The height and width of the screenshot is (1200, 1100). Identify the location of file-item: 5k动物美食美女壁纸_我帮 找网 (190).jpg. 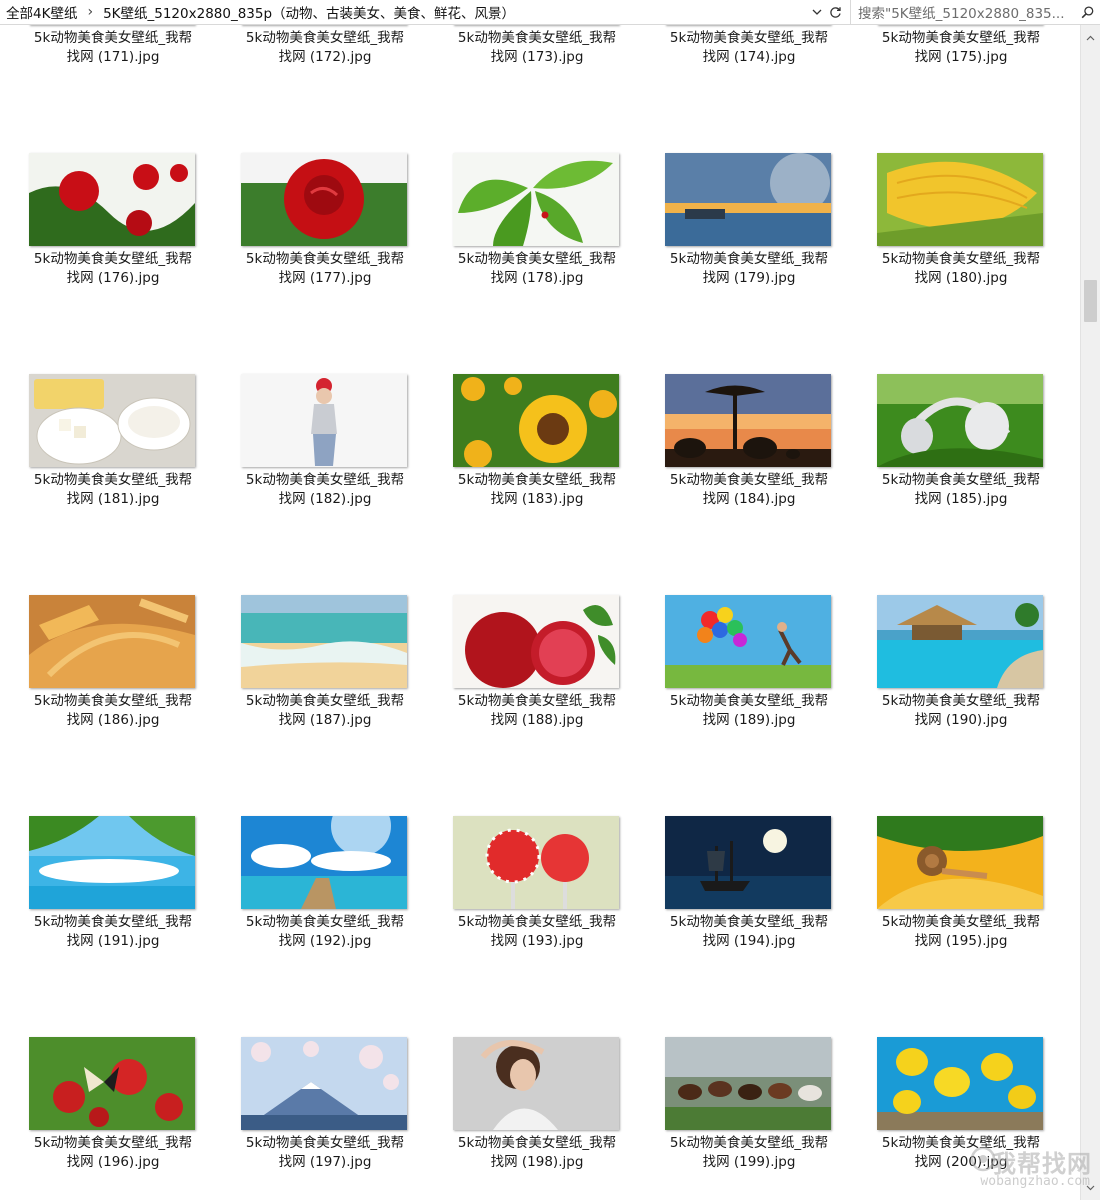
(972, 610).